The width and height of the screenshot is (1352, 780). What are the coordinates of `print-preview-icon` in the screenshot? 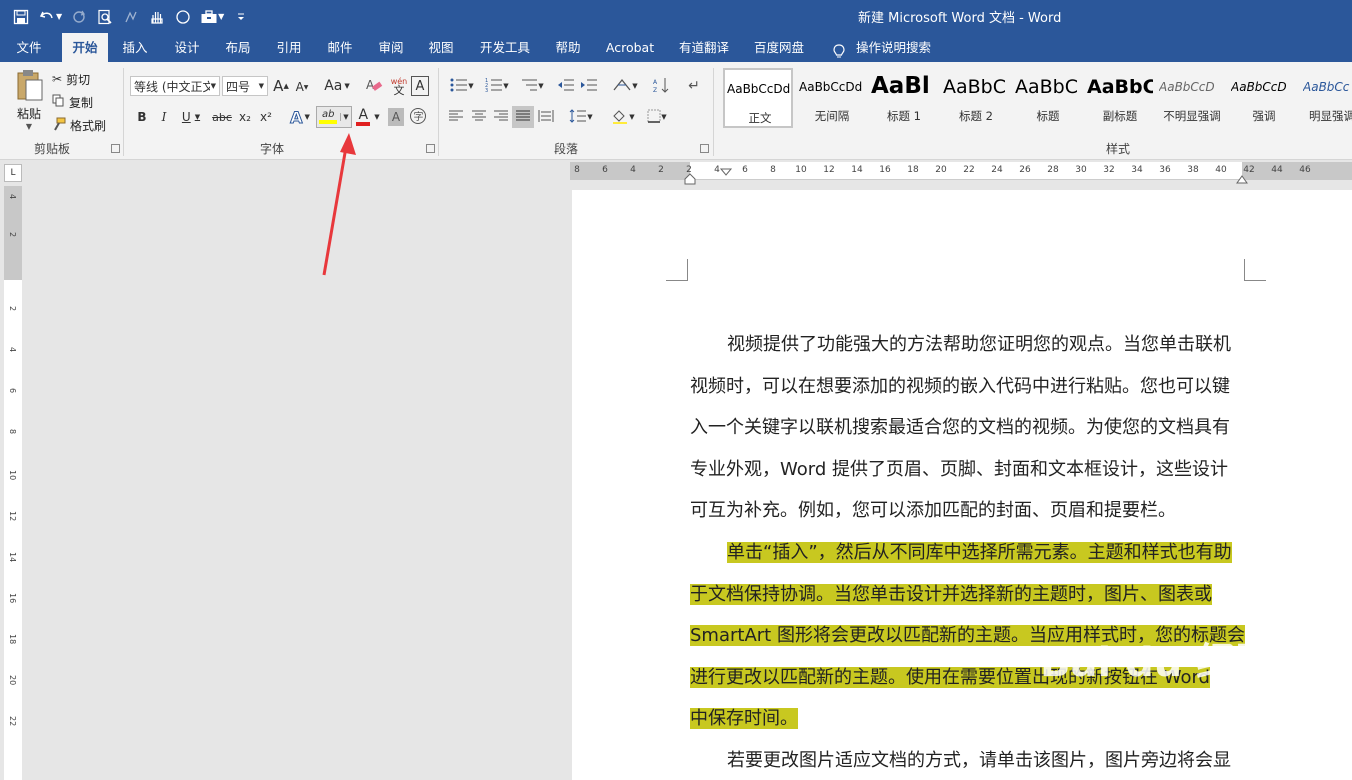 It's located at (105, 17).